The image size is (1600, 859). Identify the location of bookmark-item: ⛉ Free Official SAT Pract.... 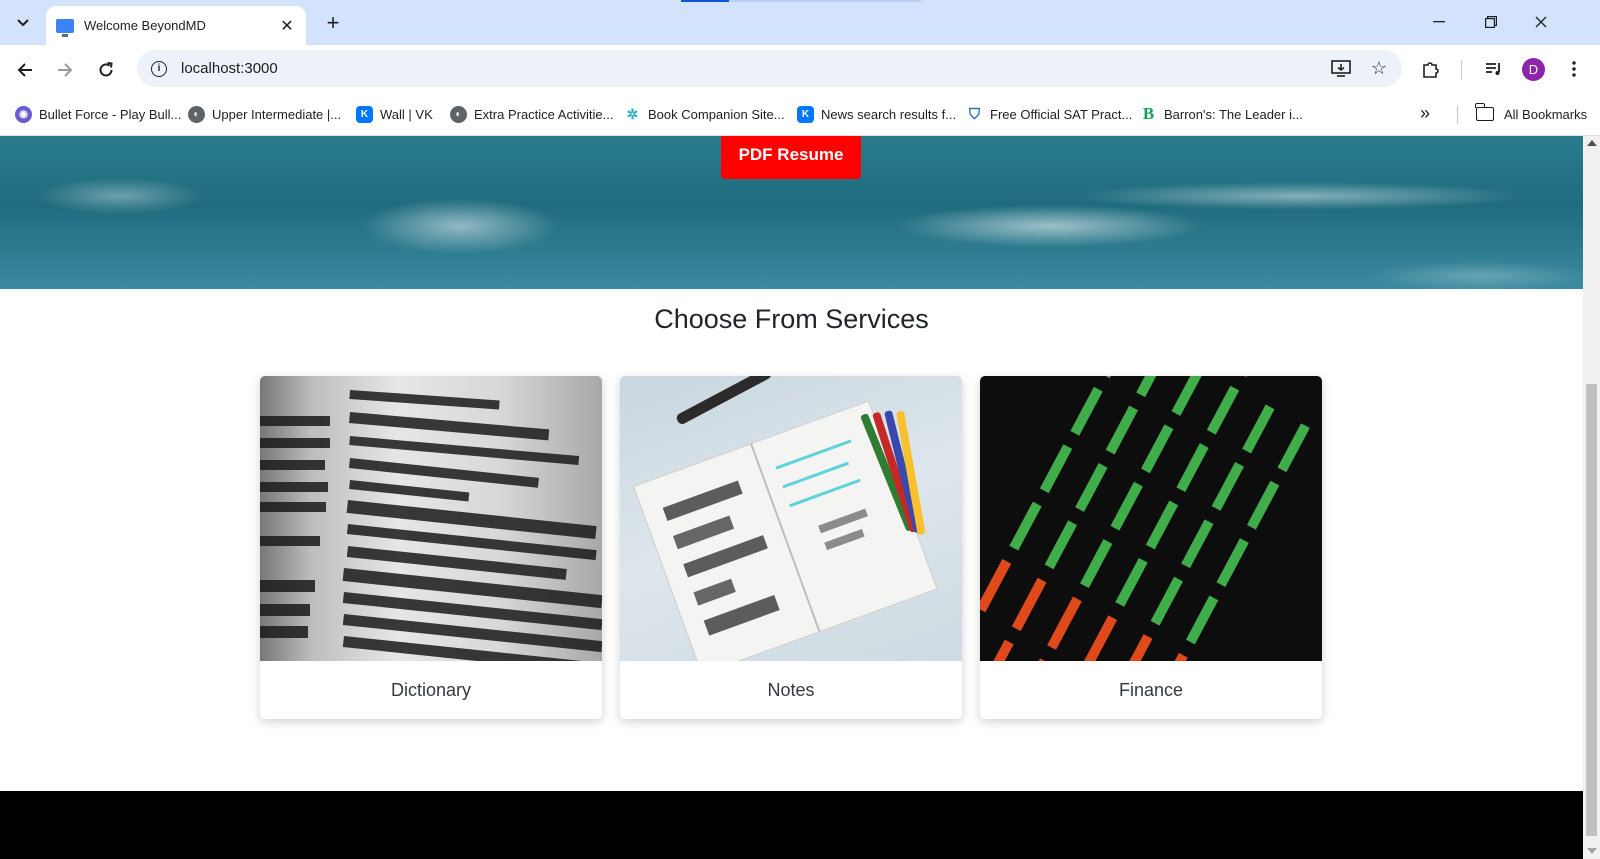
(1049, 114).